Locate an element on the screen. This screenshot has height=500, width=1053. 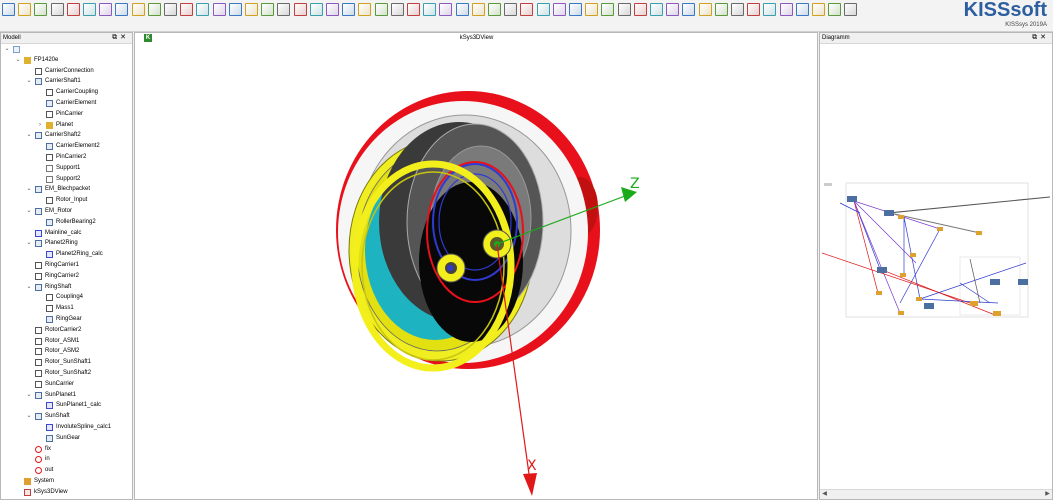
print-icon is located at coordinates (73, 9).